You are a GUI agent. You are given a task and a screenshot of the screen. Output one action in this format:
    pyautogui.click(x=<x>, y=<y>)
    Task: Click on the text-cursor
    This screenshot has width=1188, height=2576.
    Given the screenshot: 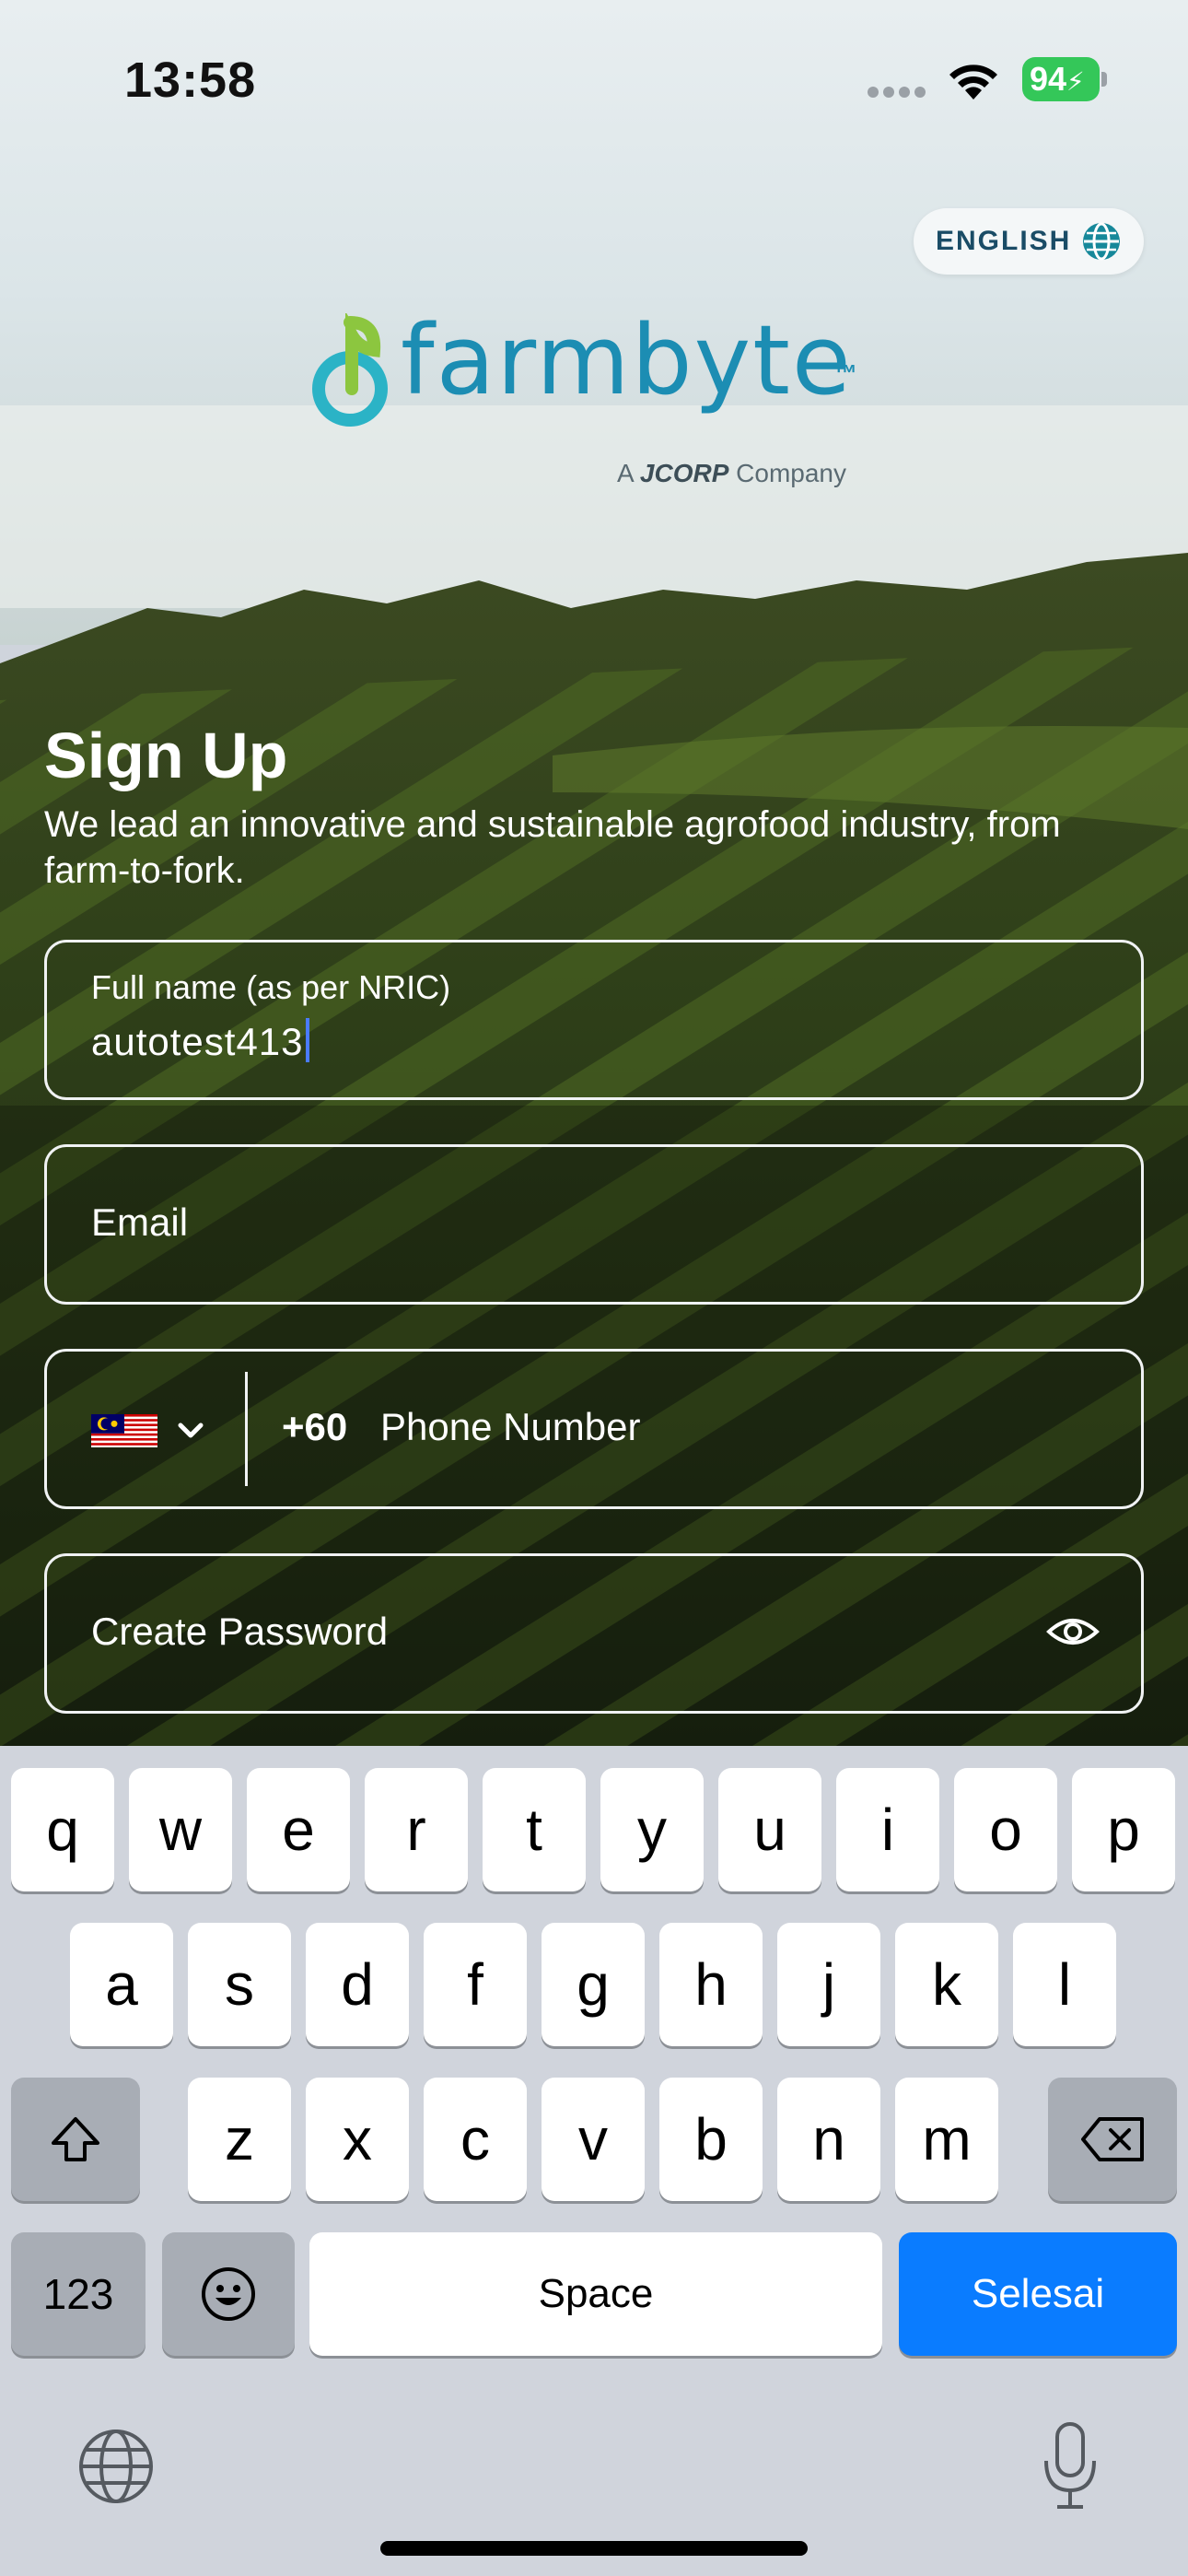 What is the action you would take?
    pyautogui.click(x=307, y=1040)
    